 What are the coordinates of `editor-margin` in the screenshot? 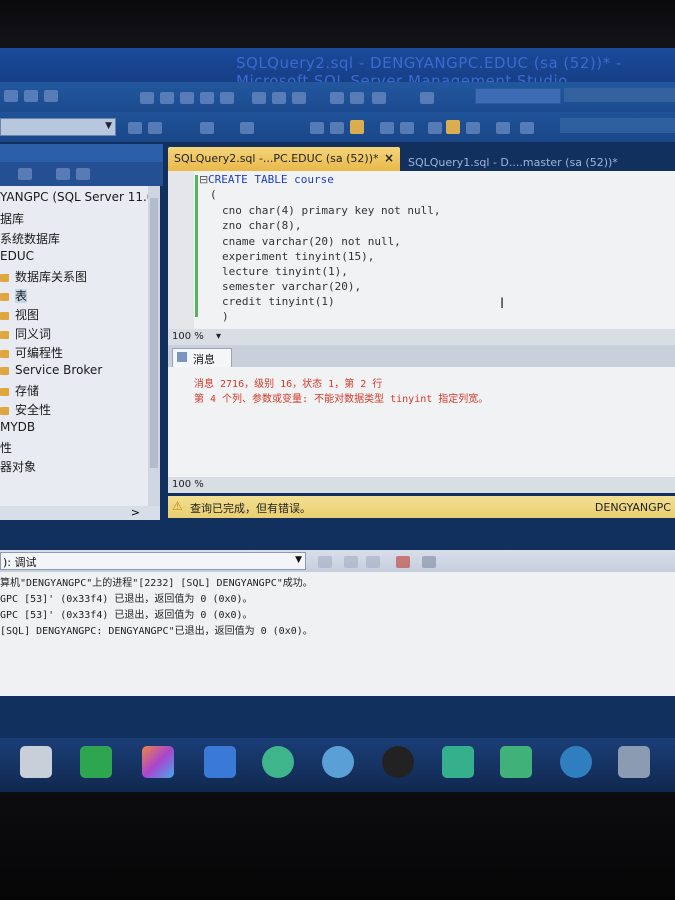 It's located at (181, 250).